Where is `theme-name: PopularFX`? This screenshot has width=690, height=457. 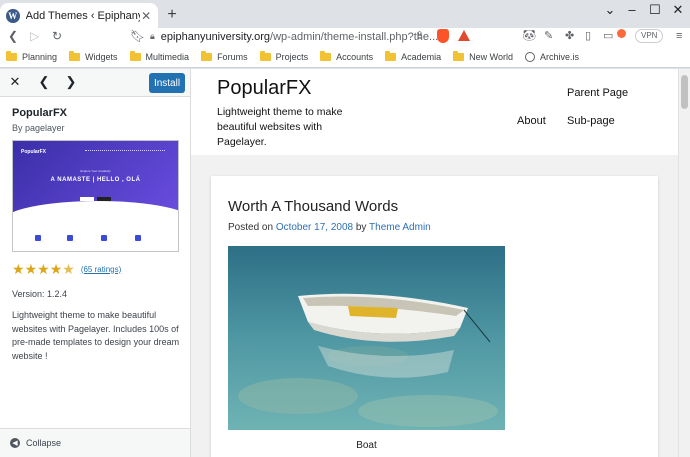 theme-name: PopularFX is located at coordinates (40, 113).